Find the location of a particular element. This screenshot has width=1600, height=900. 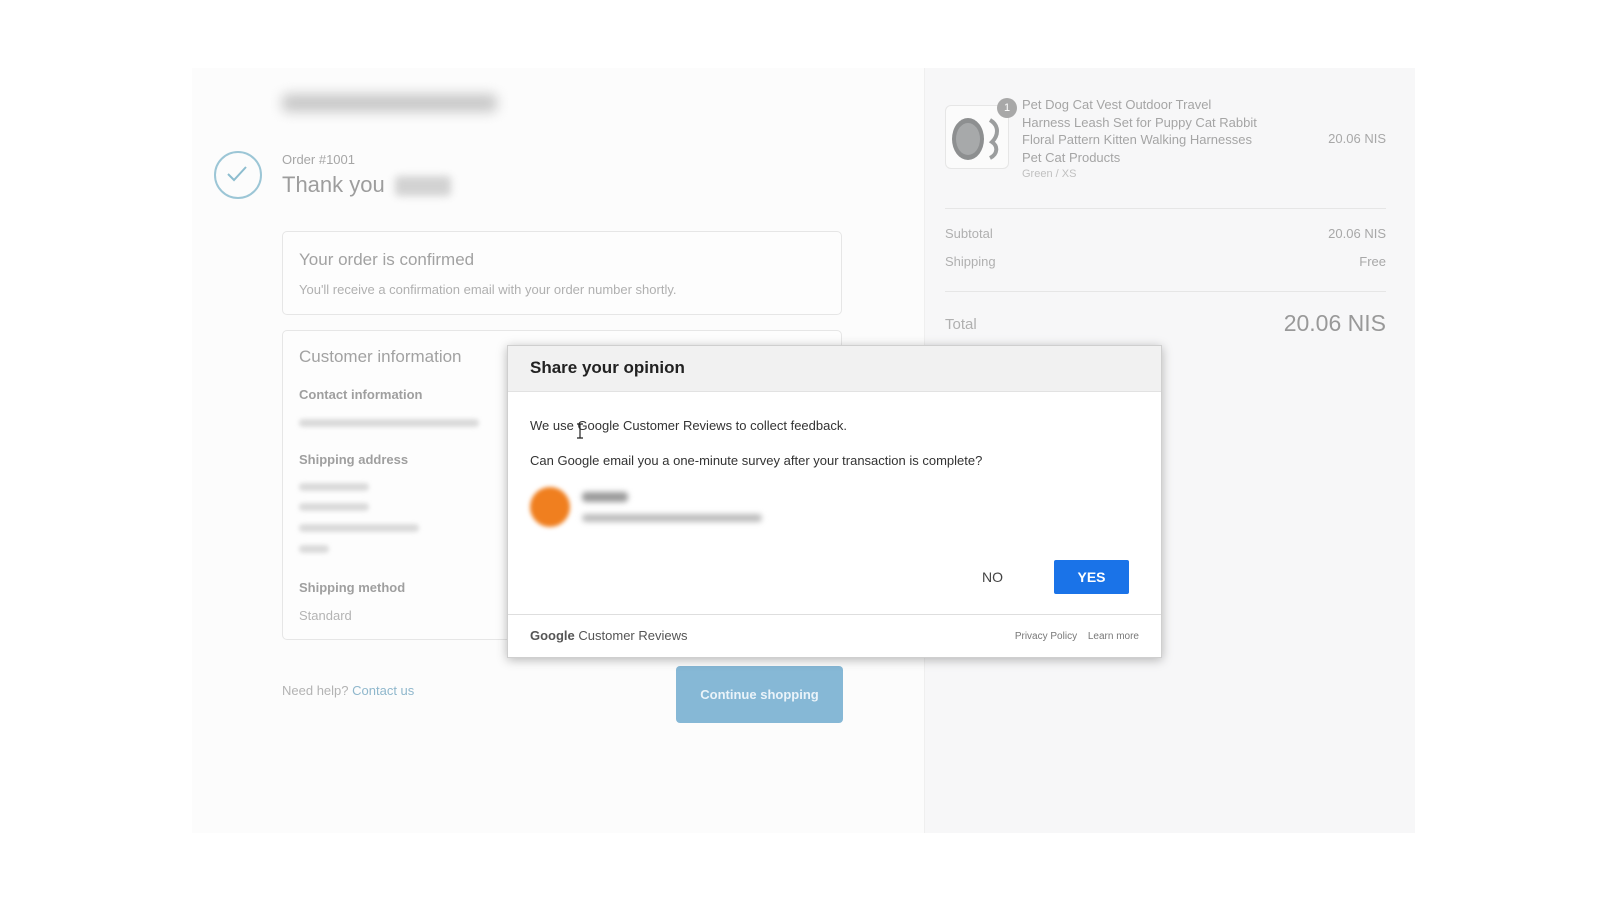

no-button: NO is located at coordinates (992, 577).